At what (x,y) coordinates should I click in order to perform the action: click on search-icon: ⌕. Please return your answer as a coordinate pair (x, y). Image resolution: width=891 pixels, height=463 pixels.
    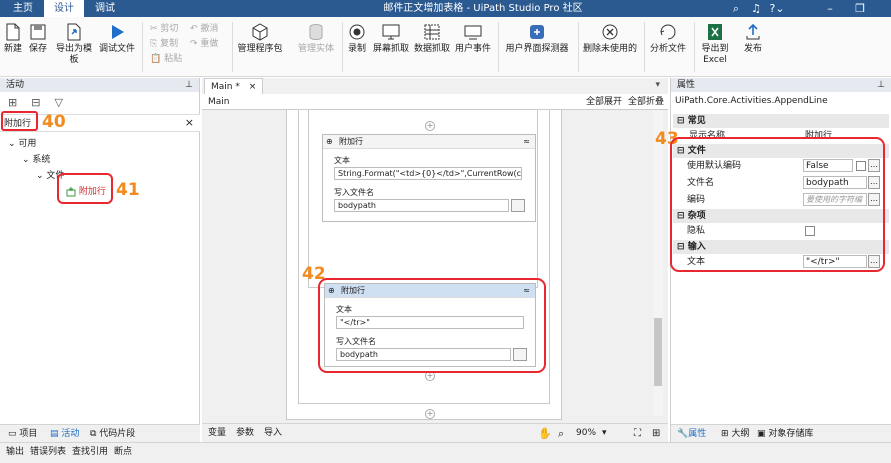
    Looking at the image, I should click on (736, 8).